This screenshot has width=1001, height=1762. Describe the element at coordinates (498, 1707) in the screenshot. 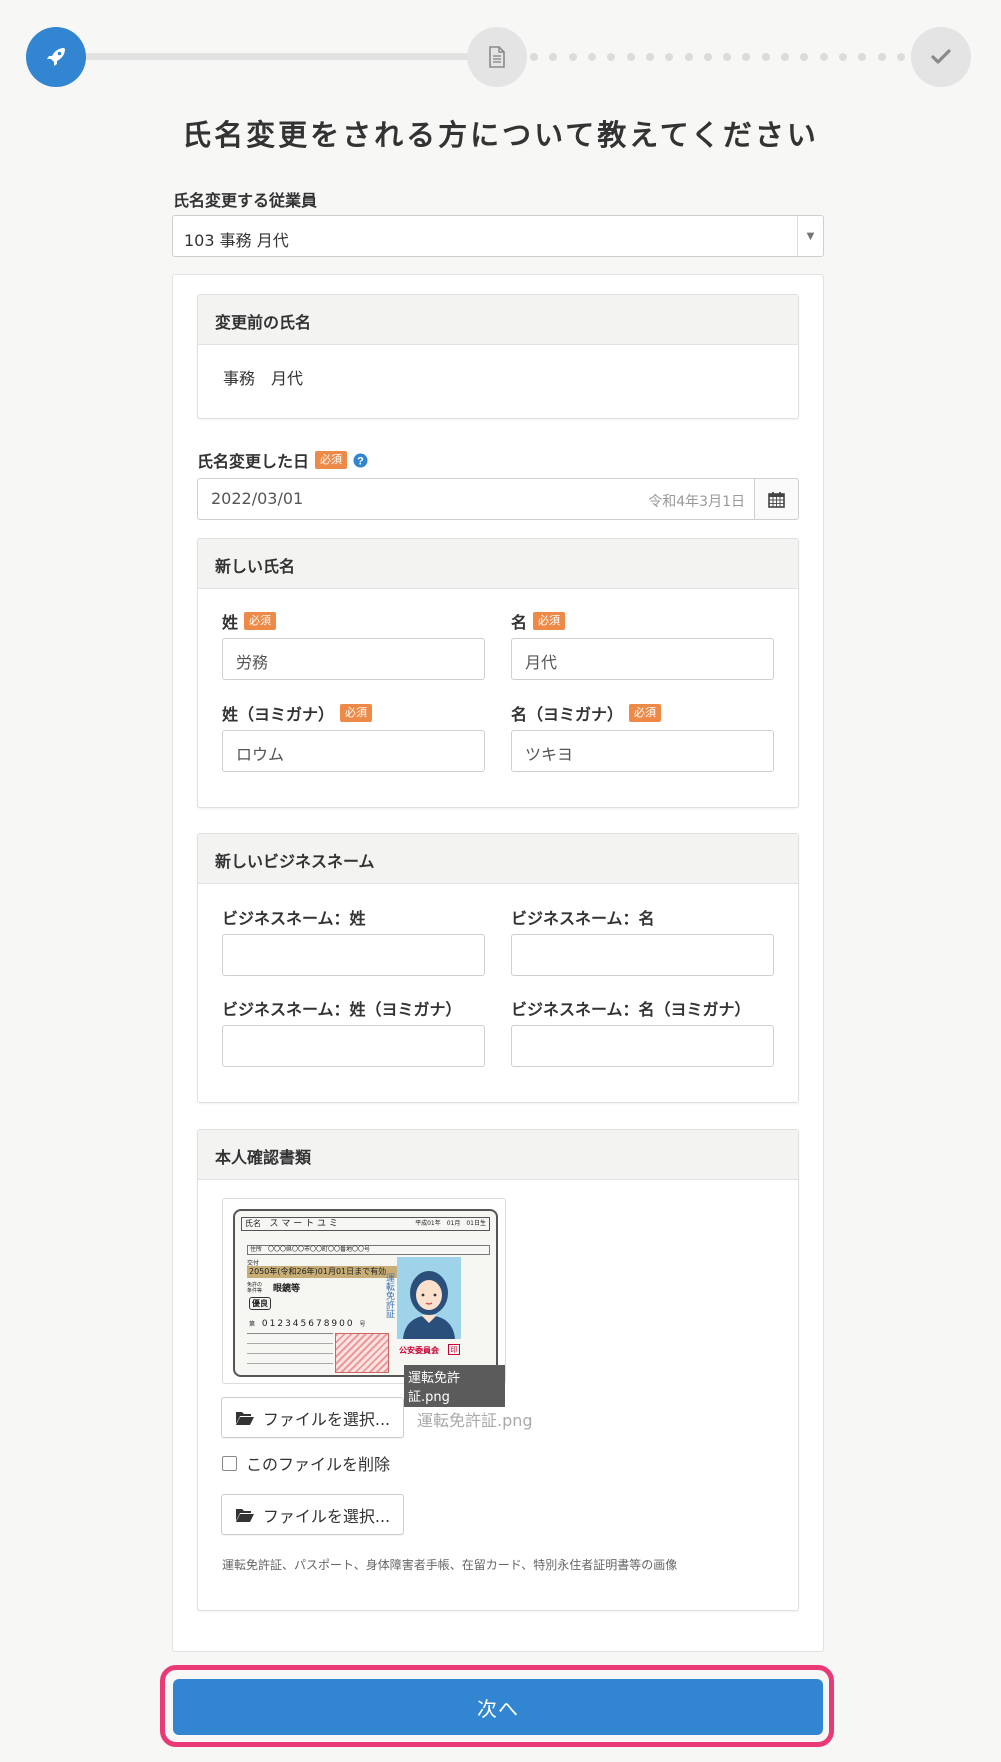

I see `next-button: 次へ` at that location.